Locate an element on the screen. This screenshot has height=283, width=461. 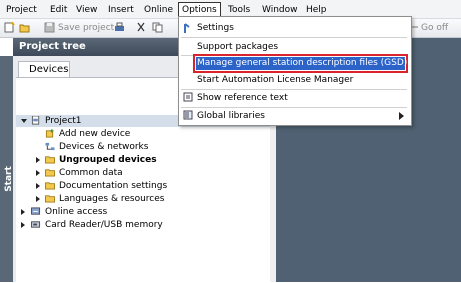
tree-item-label: Documentation settings is located at coordinates (113, 186).